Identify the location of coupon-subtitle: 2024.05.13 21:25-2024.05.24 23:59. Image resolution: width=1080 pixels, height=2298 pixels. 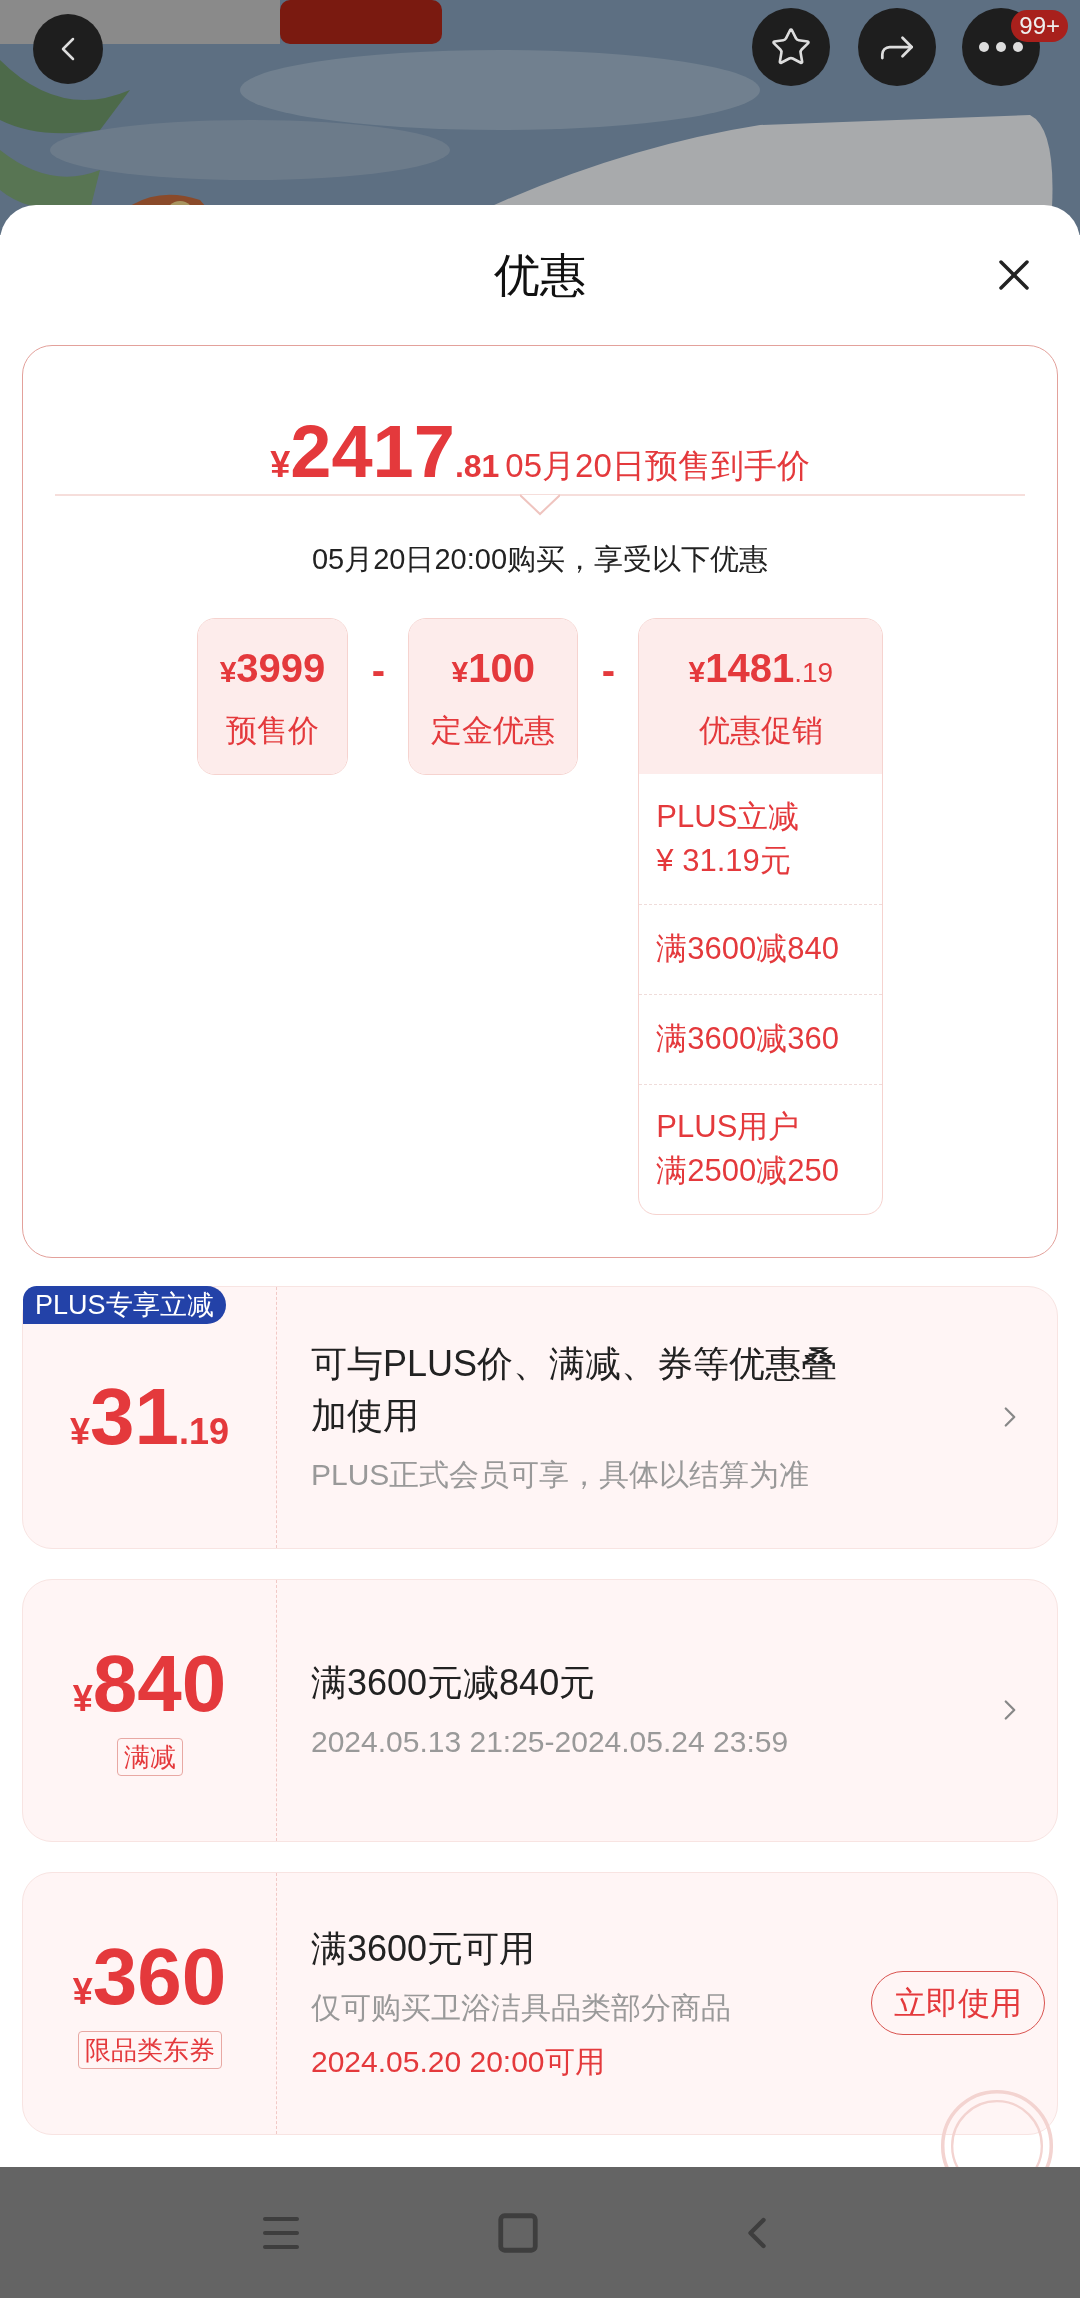
(550, 1742).